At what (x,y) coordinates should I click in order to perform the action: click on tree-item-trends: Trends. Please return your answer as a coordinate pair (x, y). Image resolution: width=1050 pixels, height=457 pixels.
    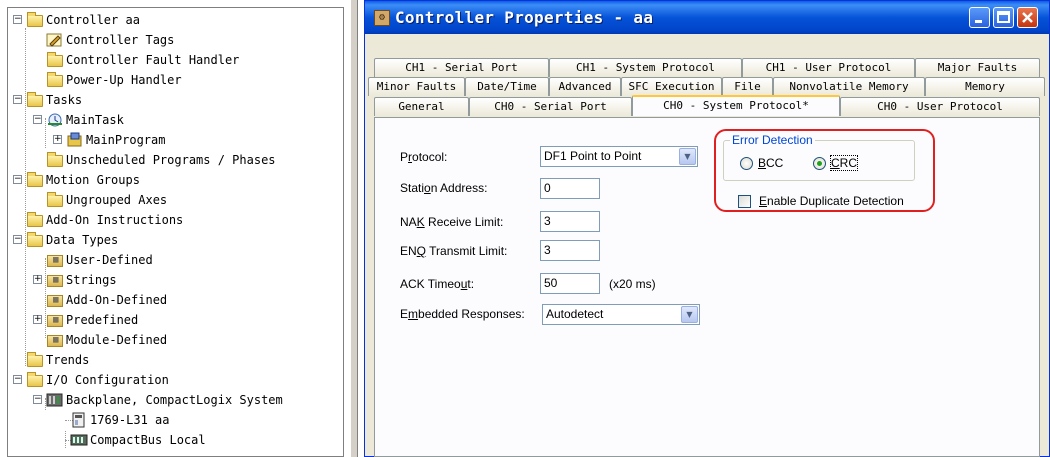
    Looking at the image, I should click on (175, 360).